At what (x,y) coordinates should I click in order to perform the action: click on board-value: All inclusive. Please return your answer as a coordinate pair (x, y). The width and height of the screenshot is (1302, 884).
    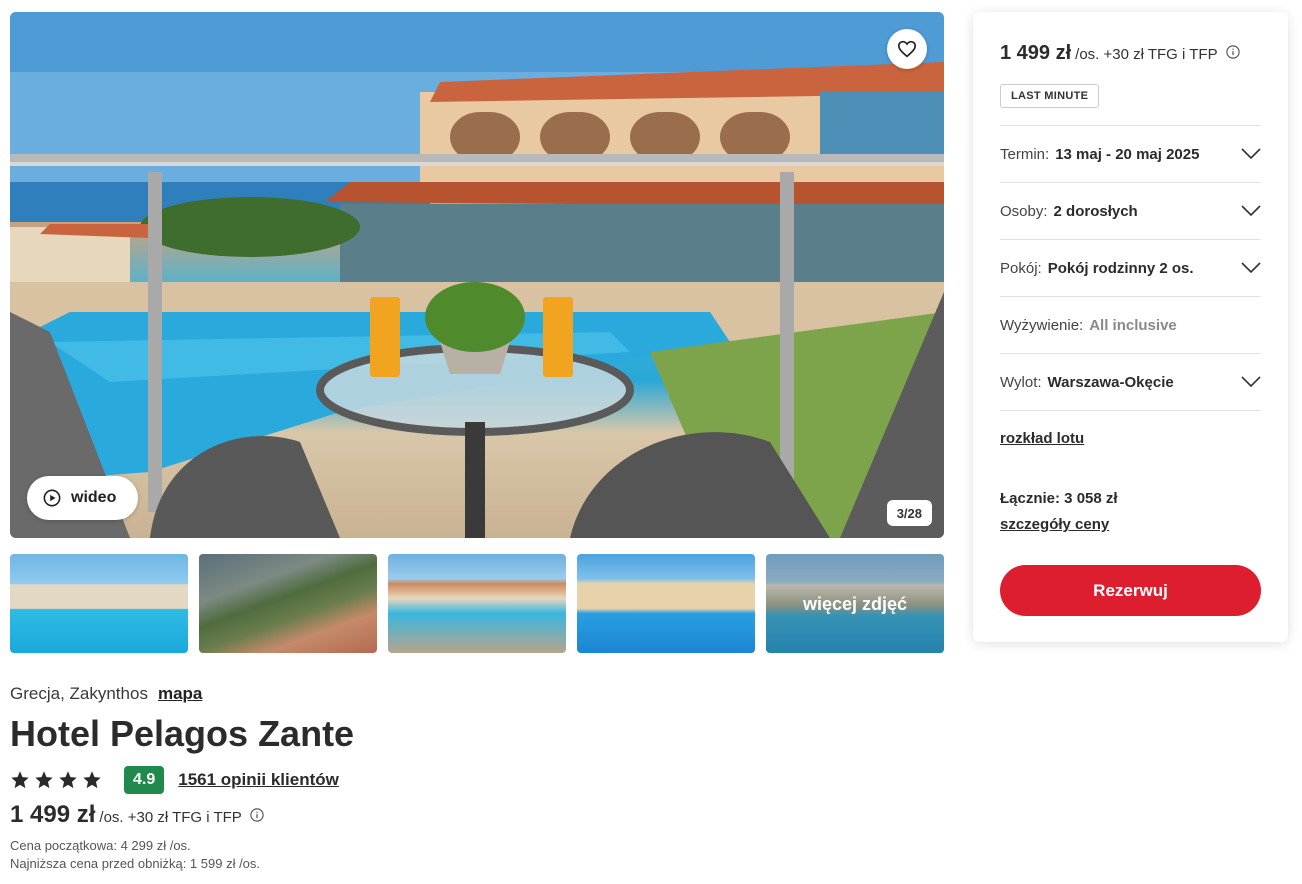
    Looking at the image, I should click on (1133, 325).